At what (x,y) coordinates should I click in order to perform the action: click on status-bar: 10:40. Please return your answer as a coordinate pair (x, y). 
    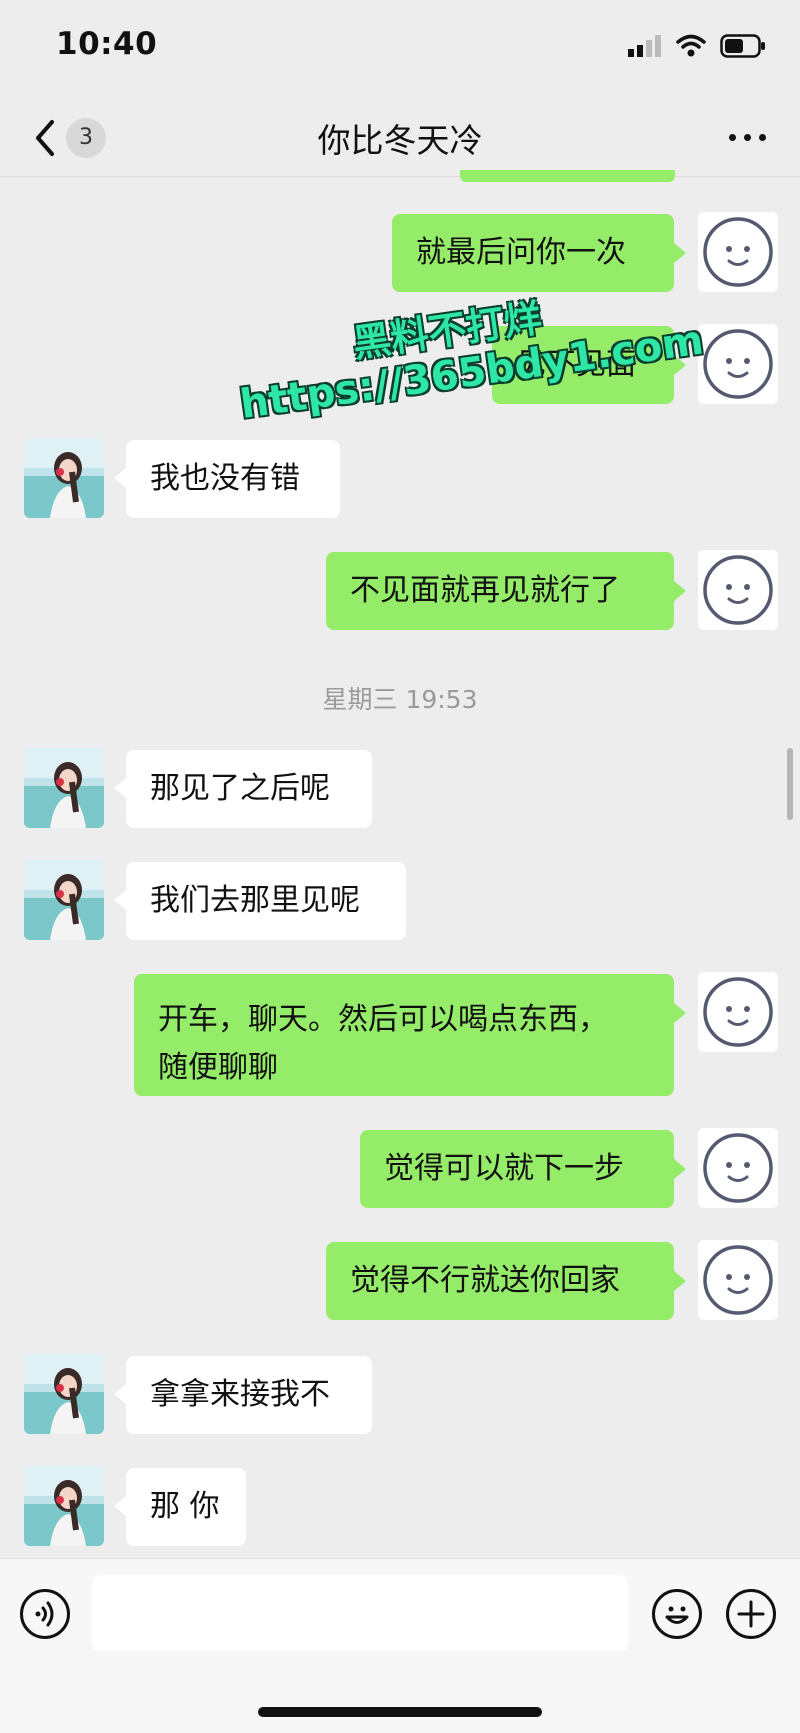
    Looking at the image, I should click on (400, 50).